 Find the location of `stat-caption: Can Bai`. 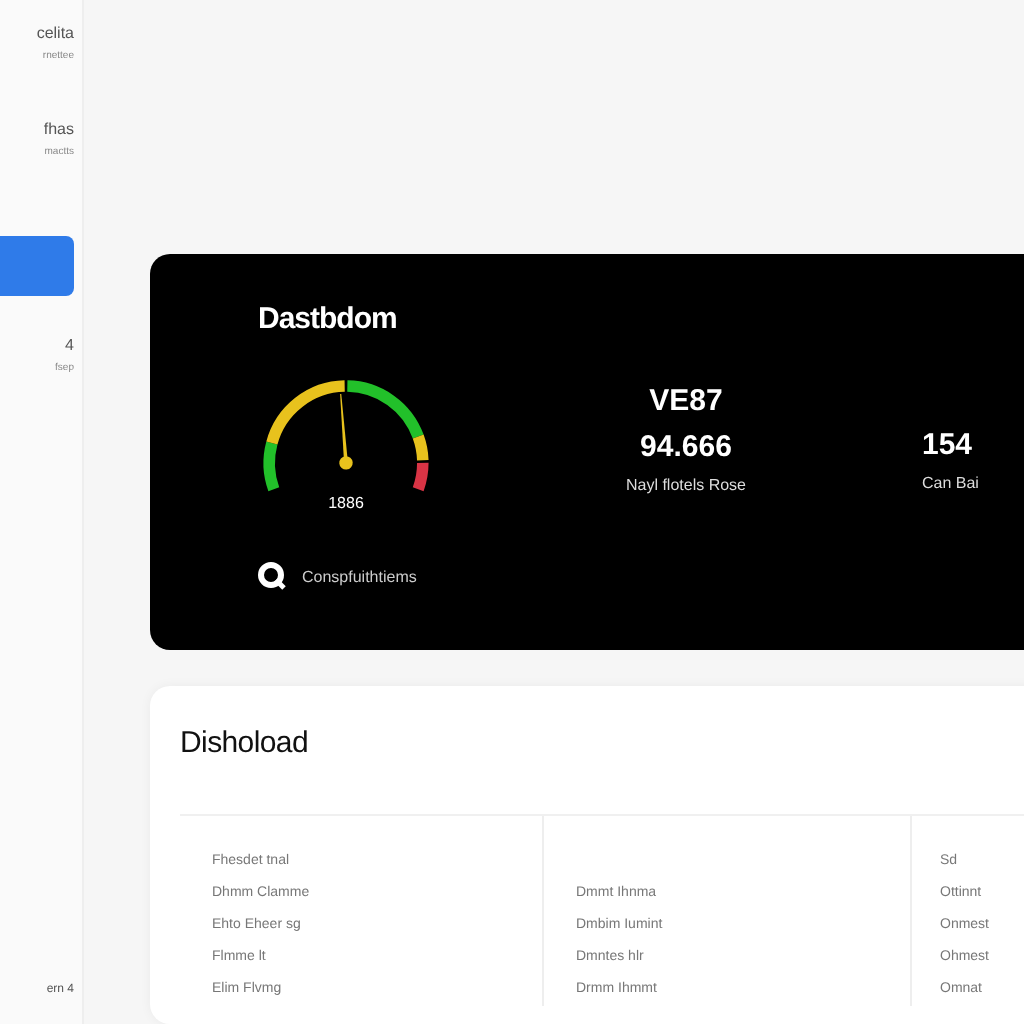

stat-caption: Can Bai is located at coordinates (950, 483).